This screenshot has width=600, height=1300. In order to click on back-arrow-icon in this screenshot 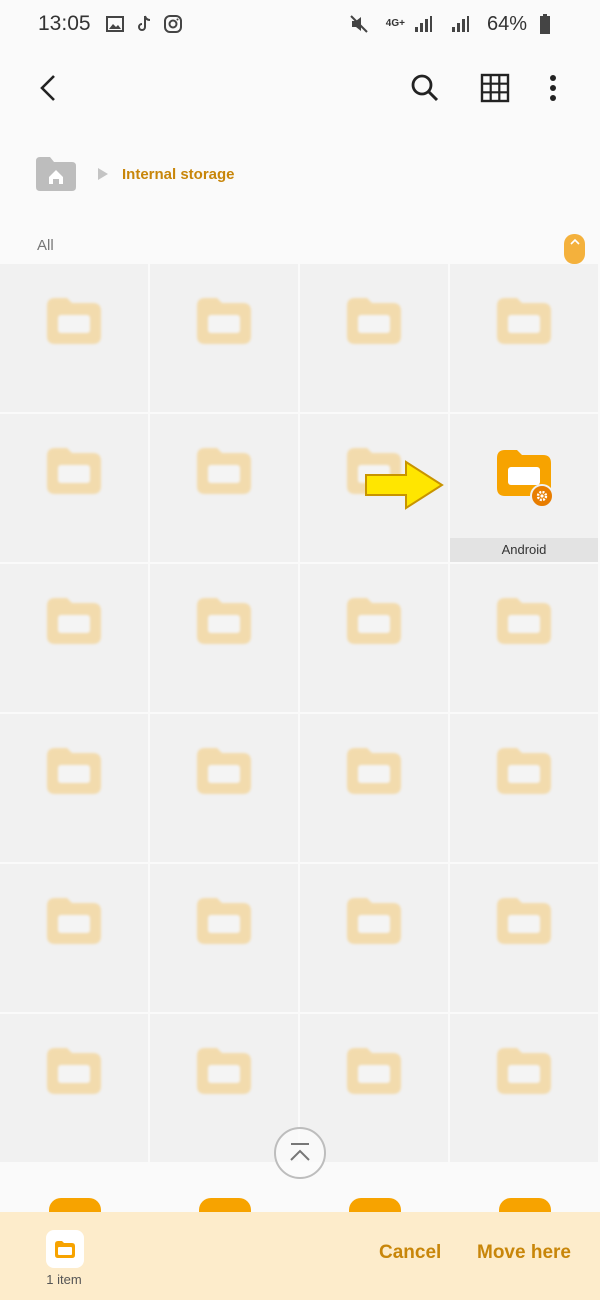, I will do `click(48, 88)`.